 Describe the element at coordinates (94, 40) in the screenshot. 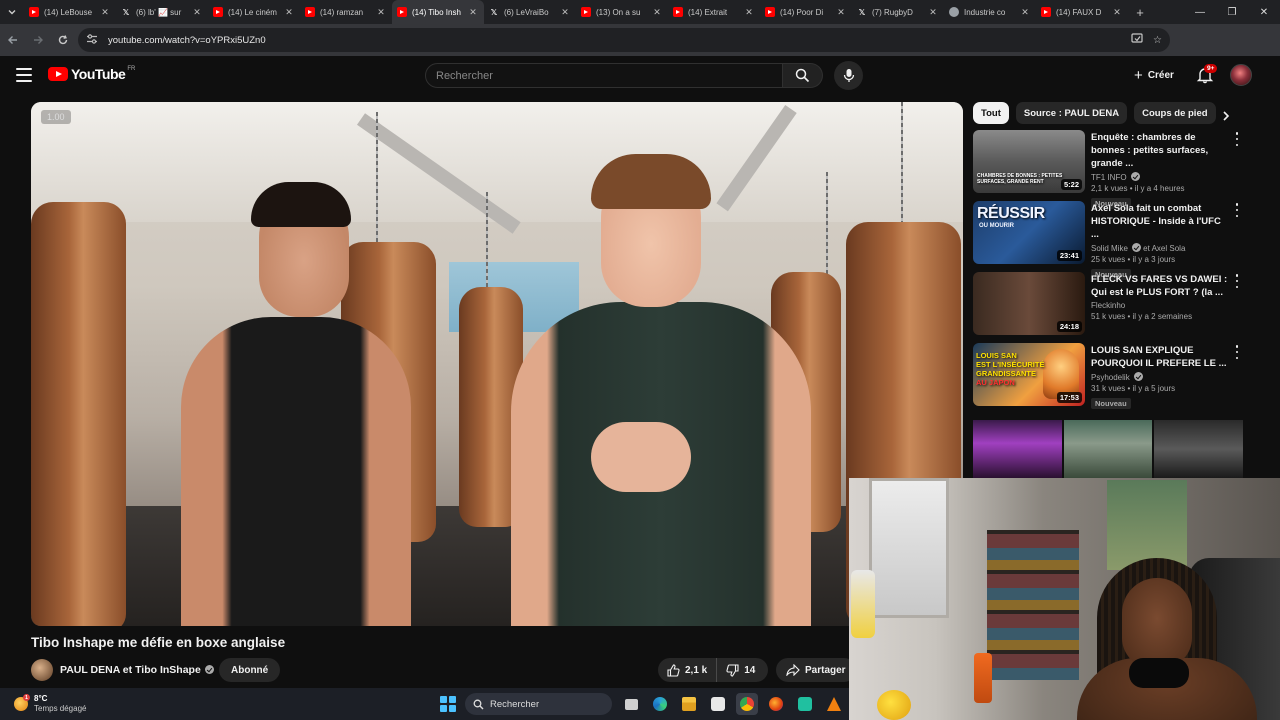

I see `site-settings-icon` at that location.